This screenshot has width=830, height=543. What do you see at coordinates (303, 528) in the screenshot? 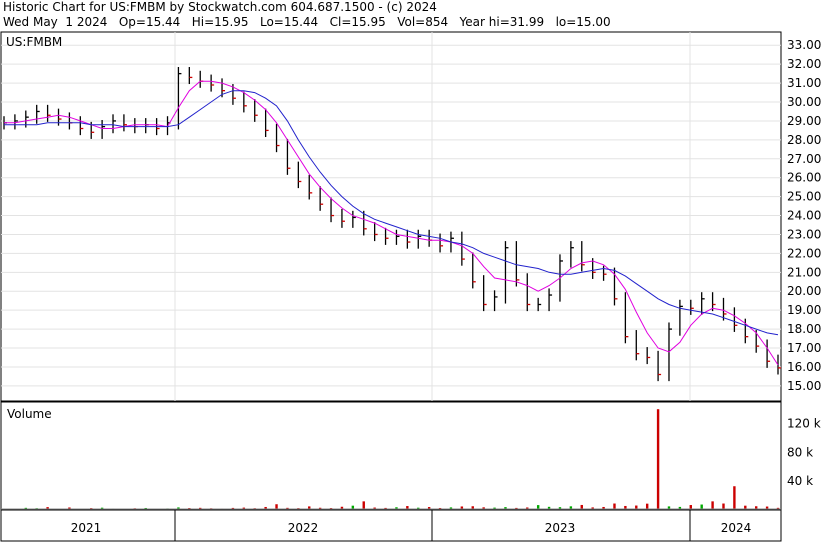
I see `year-label: 2022` at bounding box center [303, 528].